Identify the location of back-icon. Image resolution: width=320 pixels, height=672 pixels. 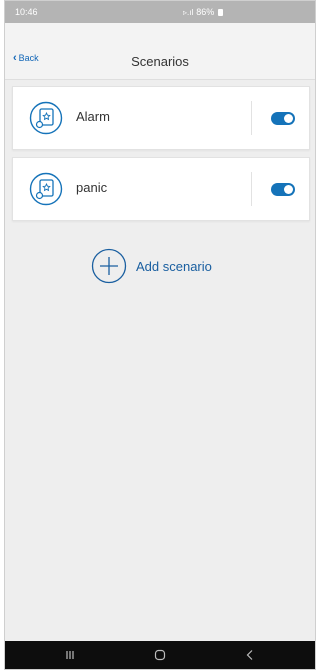
(249, 655).